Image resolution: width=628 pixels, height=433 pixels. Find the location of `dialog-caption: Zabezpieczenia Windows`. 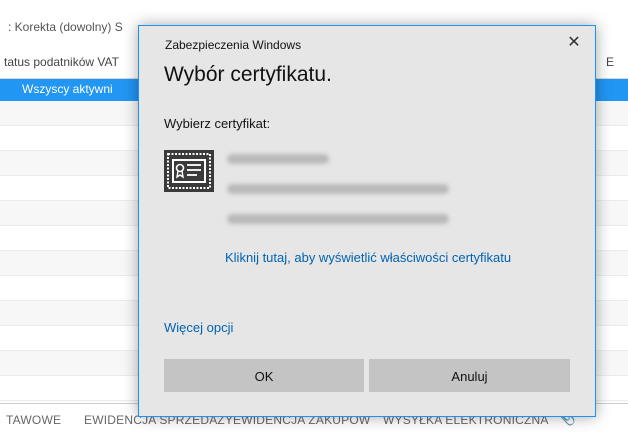

dialog-caption: Zabezpieczenia Windows is located at coordinates (233, 45).